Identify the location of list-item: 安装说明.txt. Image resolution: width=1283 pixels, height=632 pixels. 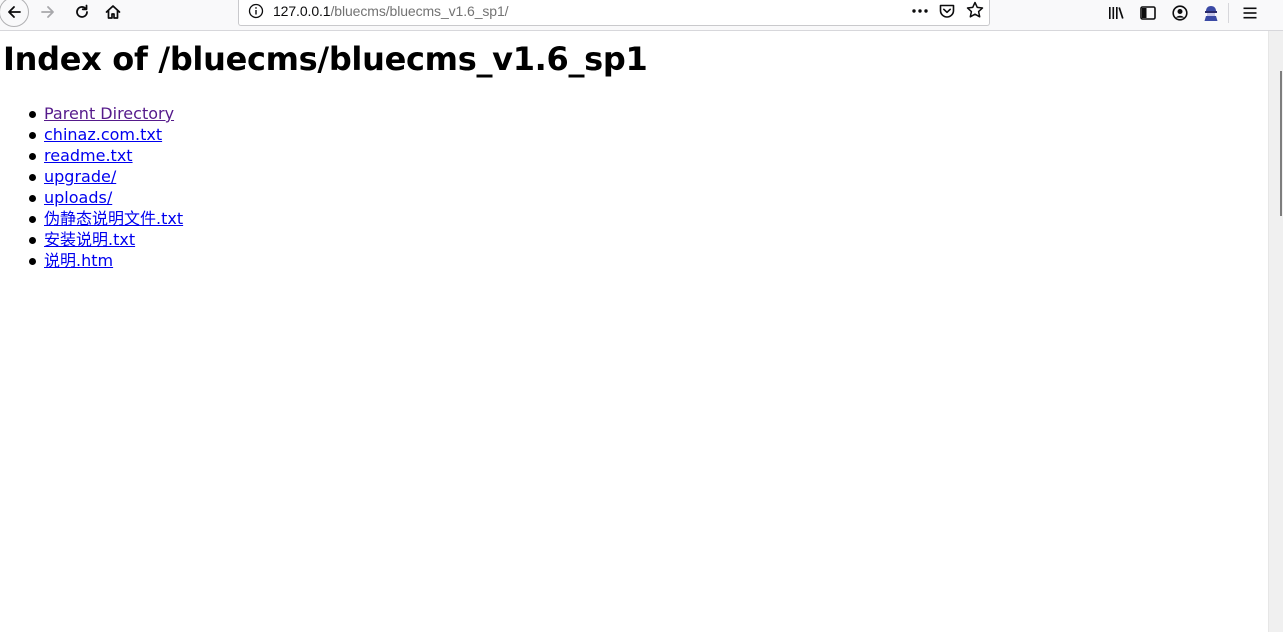
(105, 239).